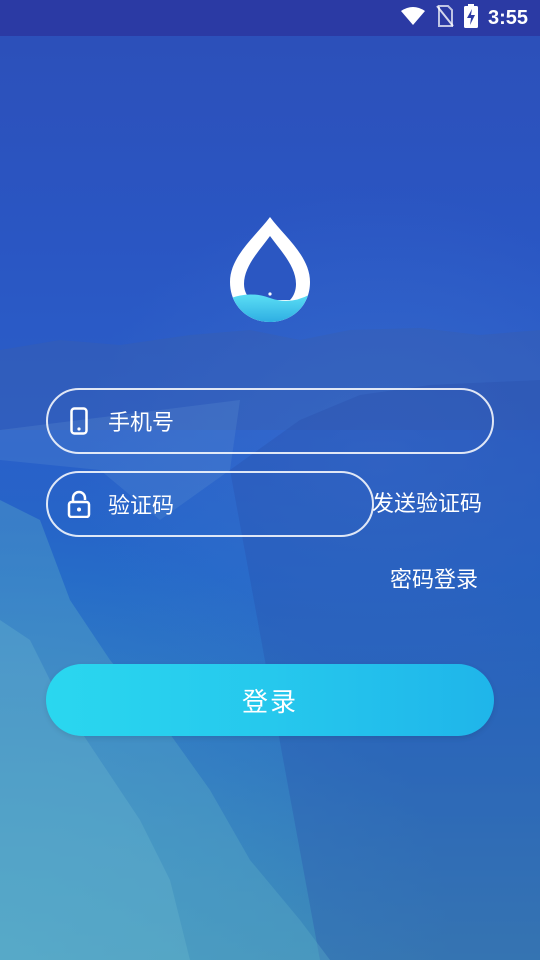 Image resolution: width=540 pixels, height=960 pixels. Describe the element at coordinates (79, 504) in the screenshot. I see `lock-icon` at that location.